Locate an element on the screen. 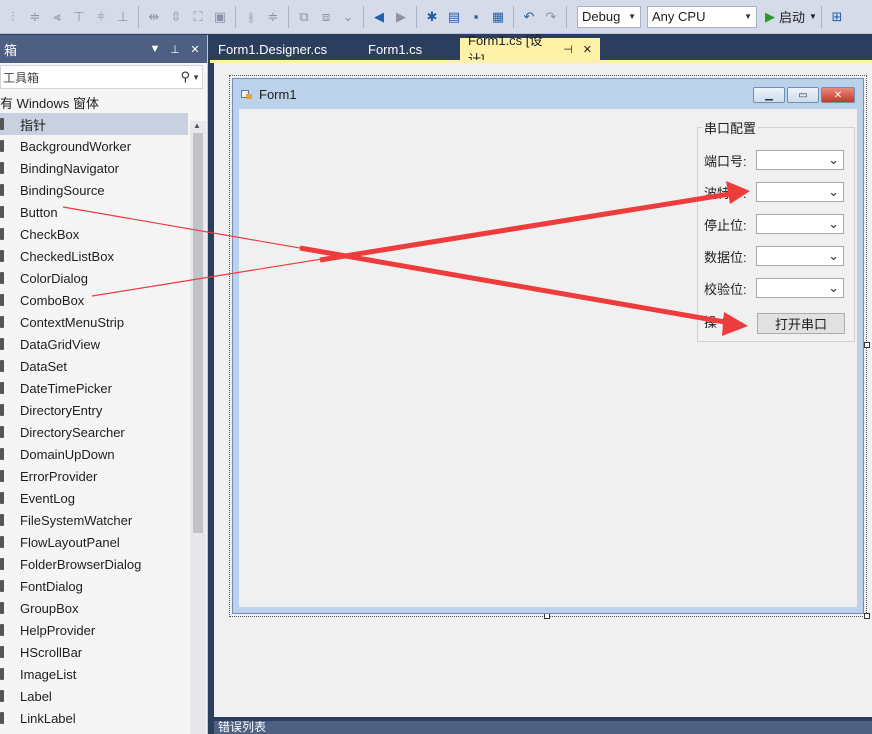 The image size is (872, 734). toolbox-item: HelpProvider is located at coordinates (94, 630).